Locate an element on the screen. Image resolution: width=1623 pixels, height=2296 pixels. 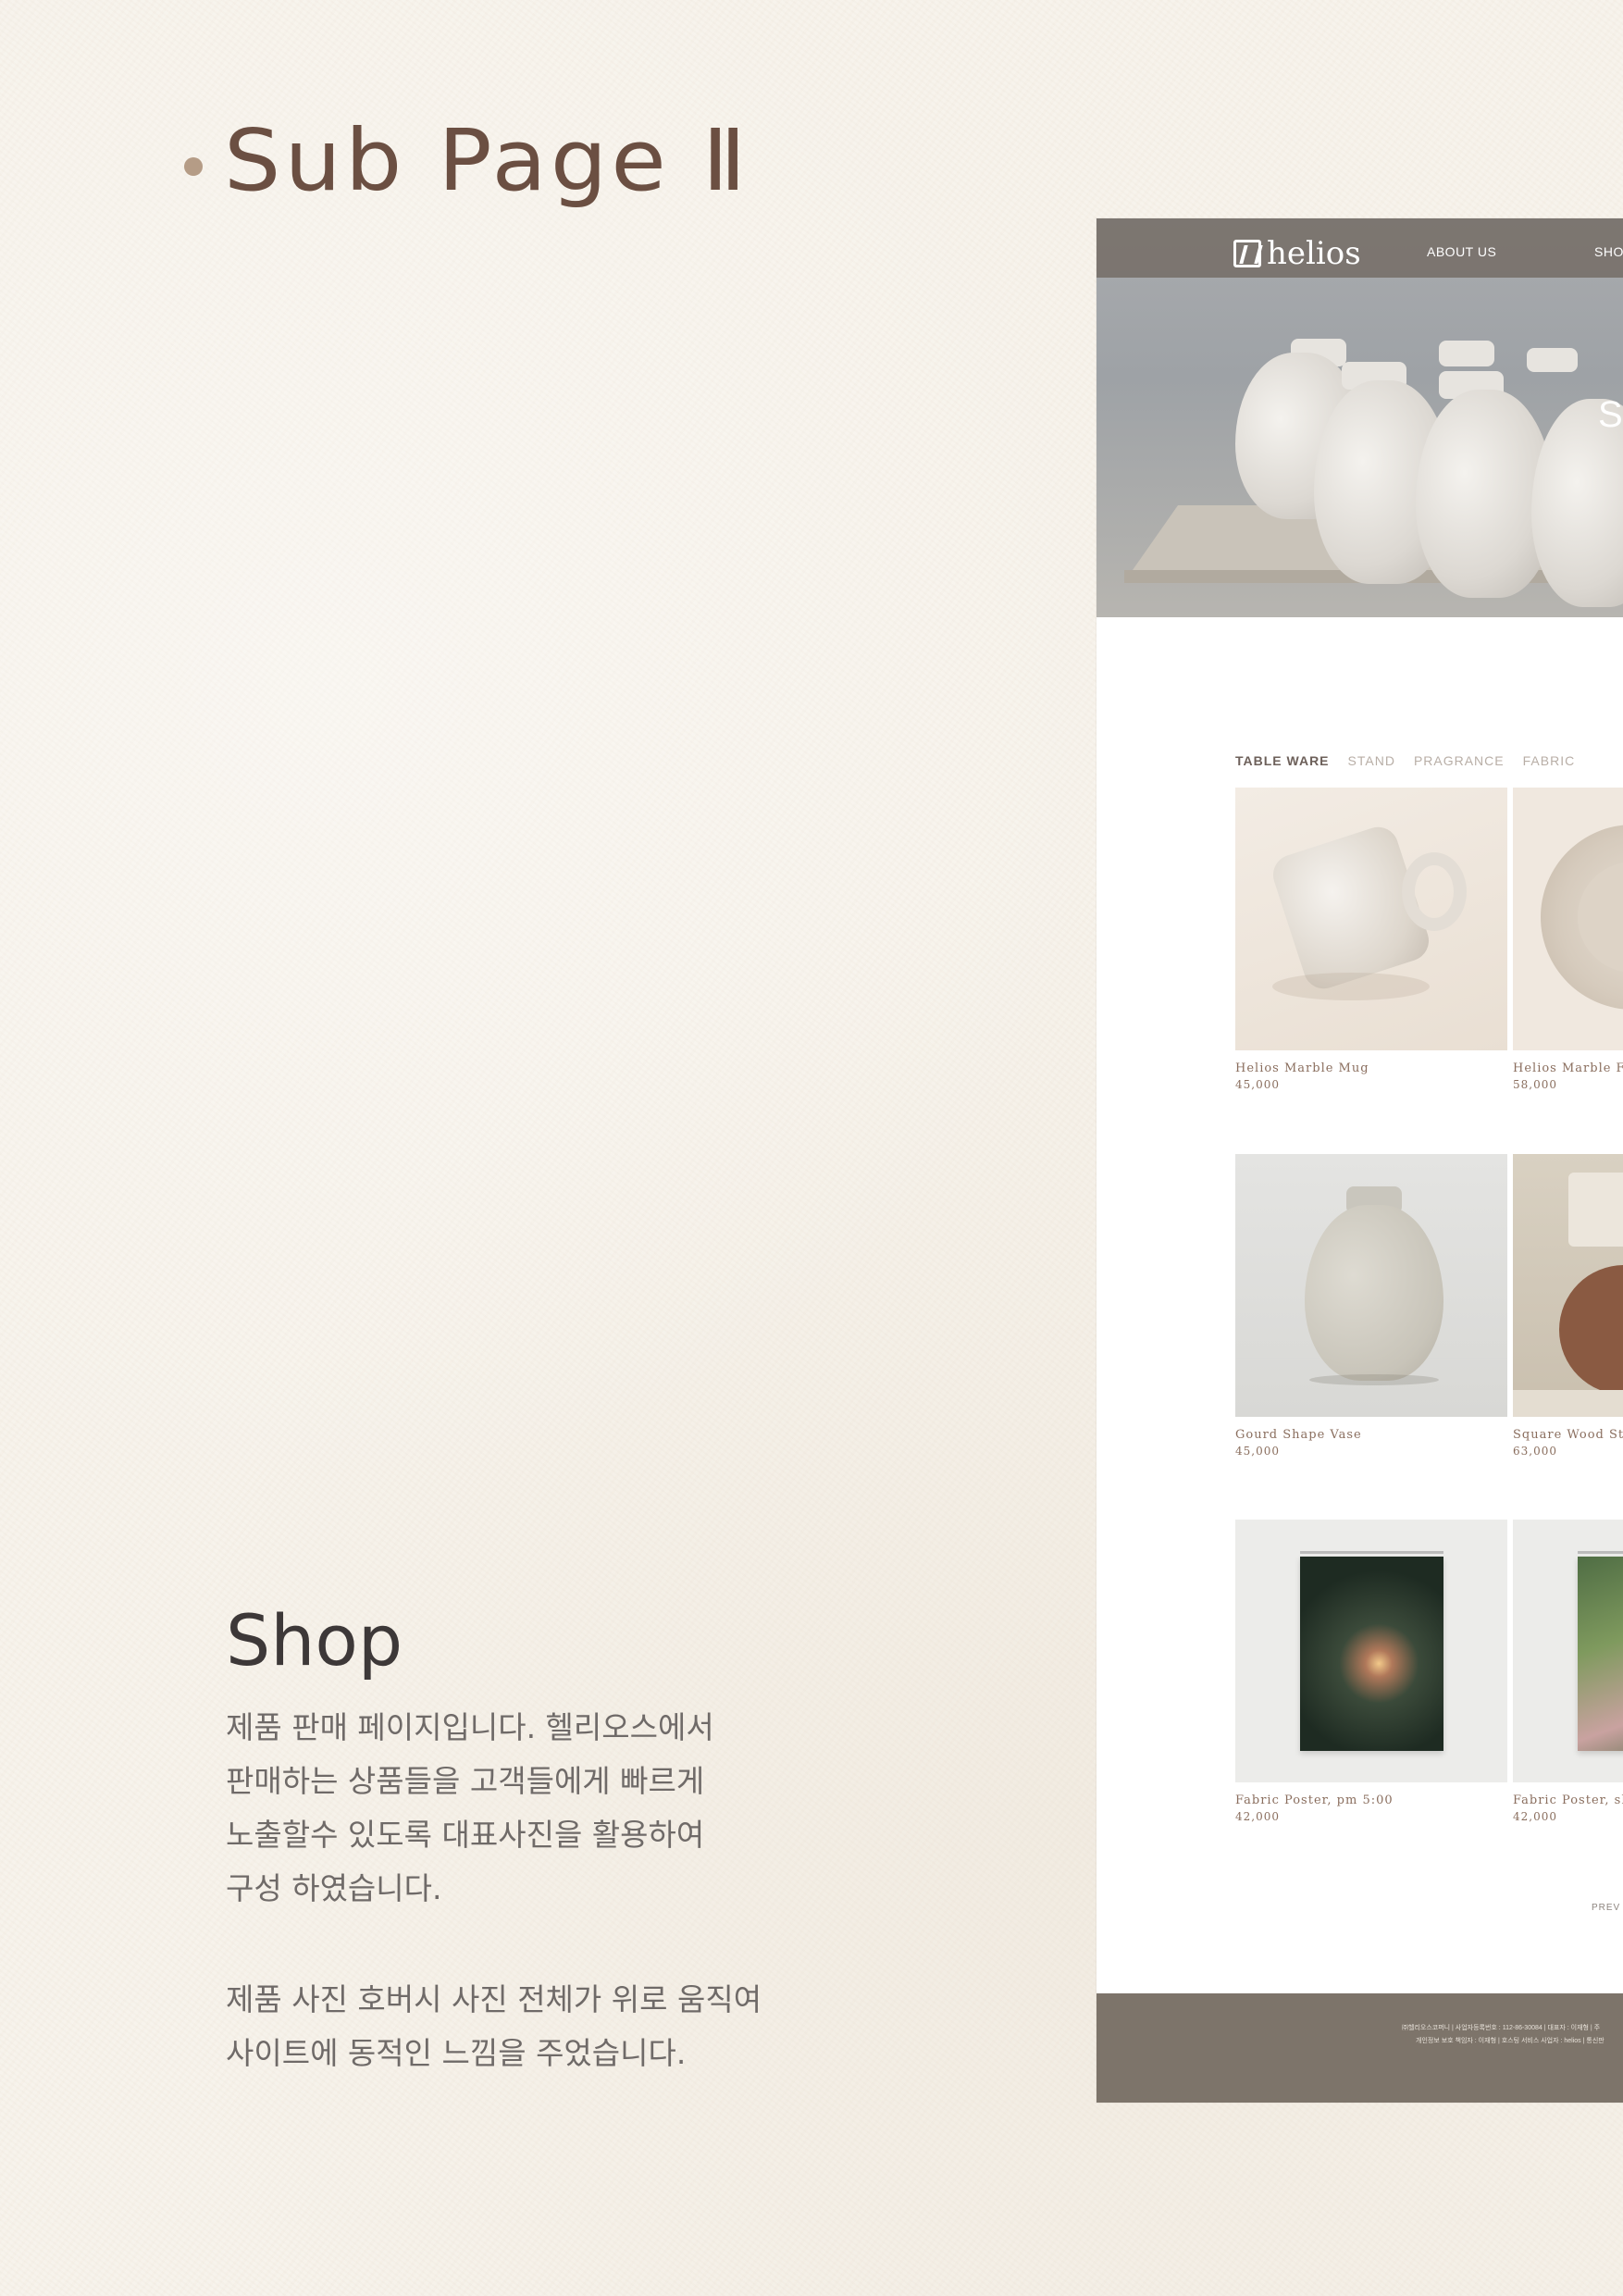
lamp-icon is located at coordinates (1568, 1286).